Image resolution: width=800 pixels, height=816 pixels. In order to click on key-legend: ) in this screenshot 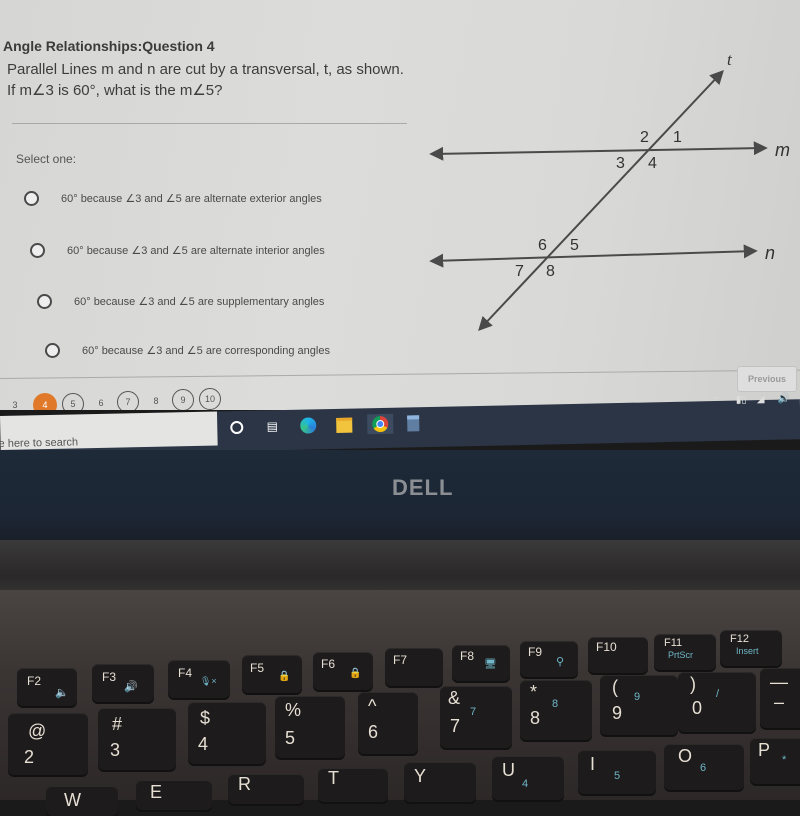, I will do `click(693, 684)`.